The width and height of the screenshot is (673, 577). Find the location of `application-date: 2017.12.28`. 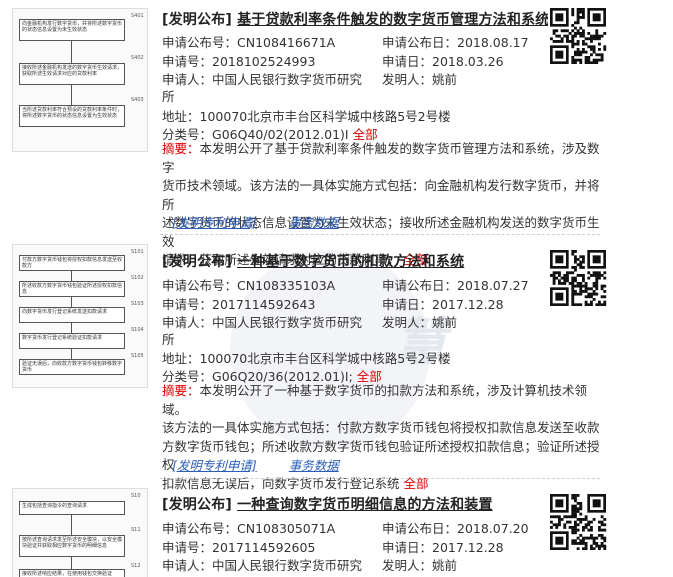

application-date: 2017.12.28 is located at coordinates (468, 547).